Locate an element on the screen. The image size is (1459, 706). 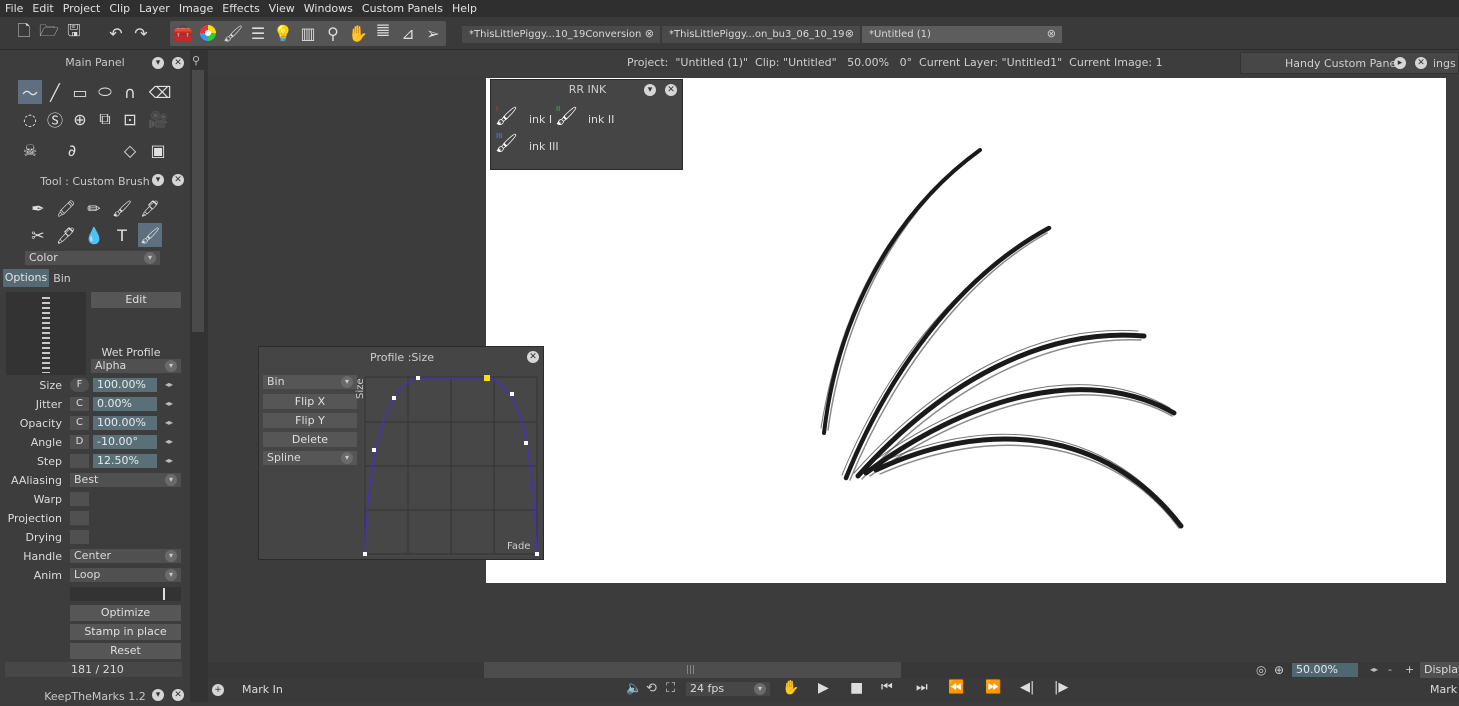
aaliasing-dropdown: Best ▾ is located at coordinates (125, 480).